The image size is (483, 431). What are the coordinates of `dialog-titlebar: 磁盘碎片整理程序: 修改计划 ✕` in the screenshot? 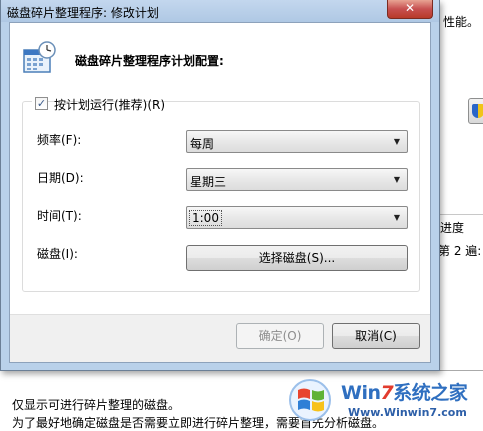 It's located at (220, 11).